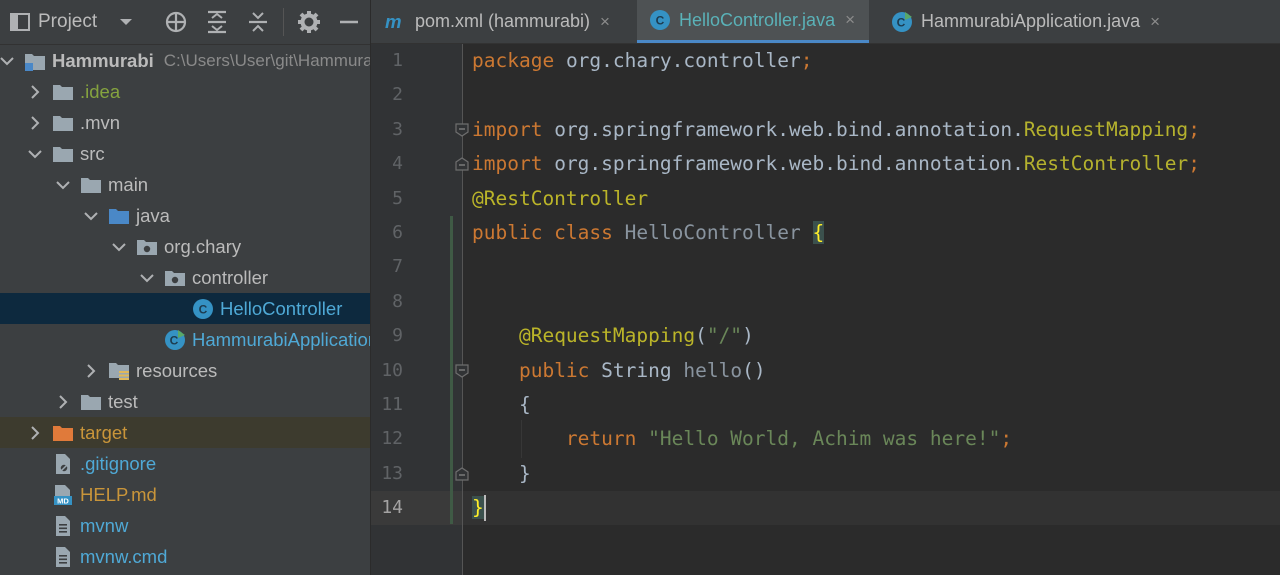 The height and width of the screenshot is (575, 1280). I want to click on tree-item-label: org.chary, so click(203, 246).